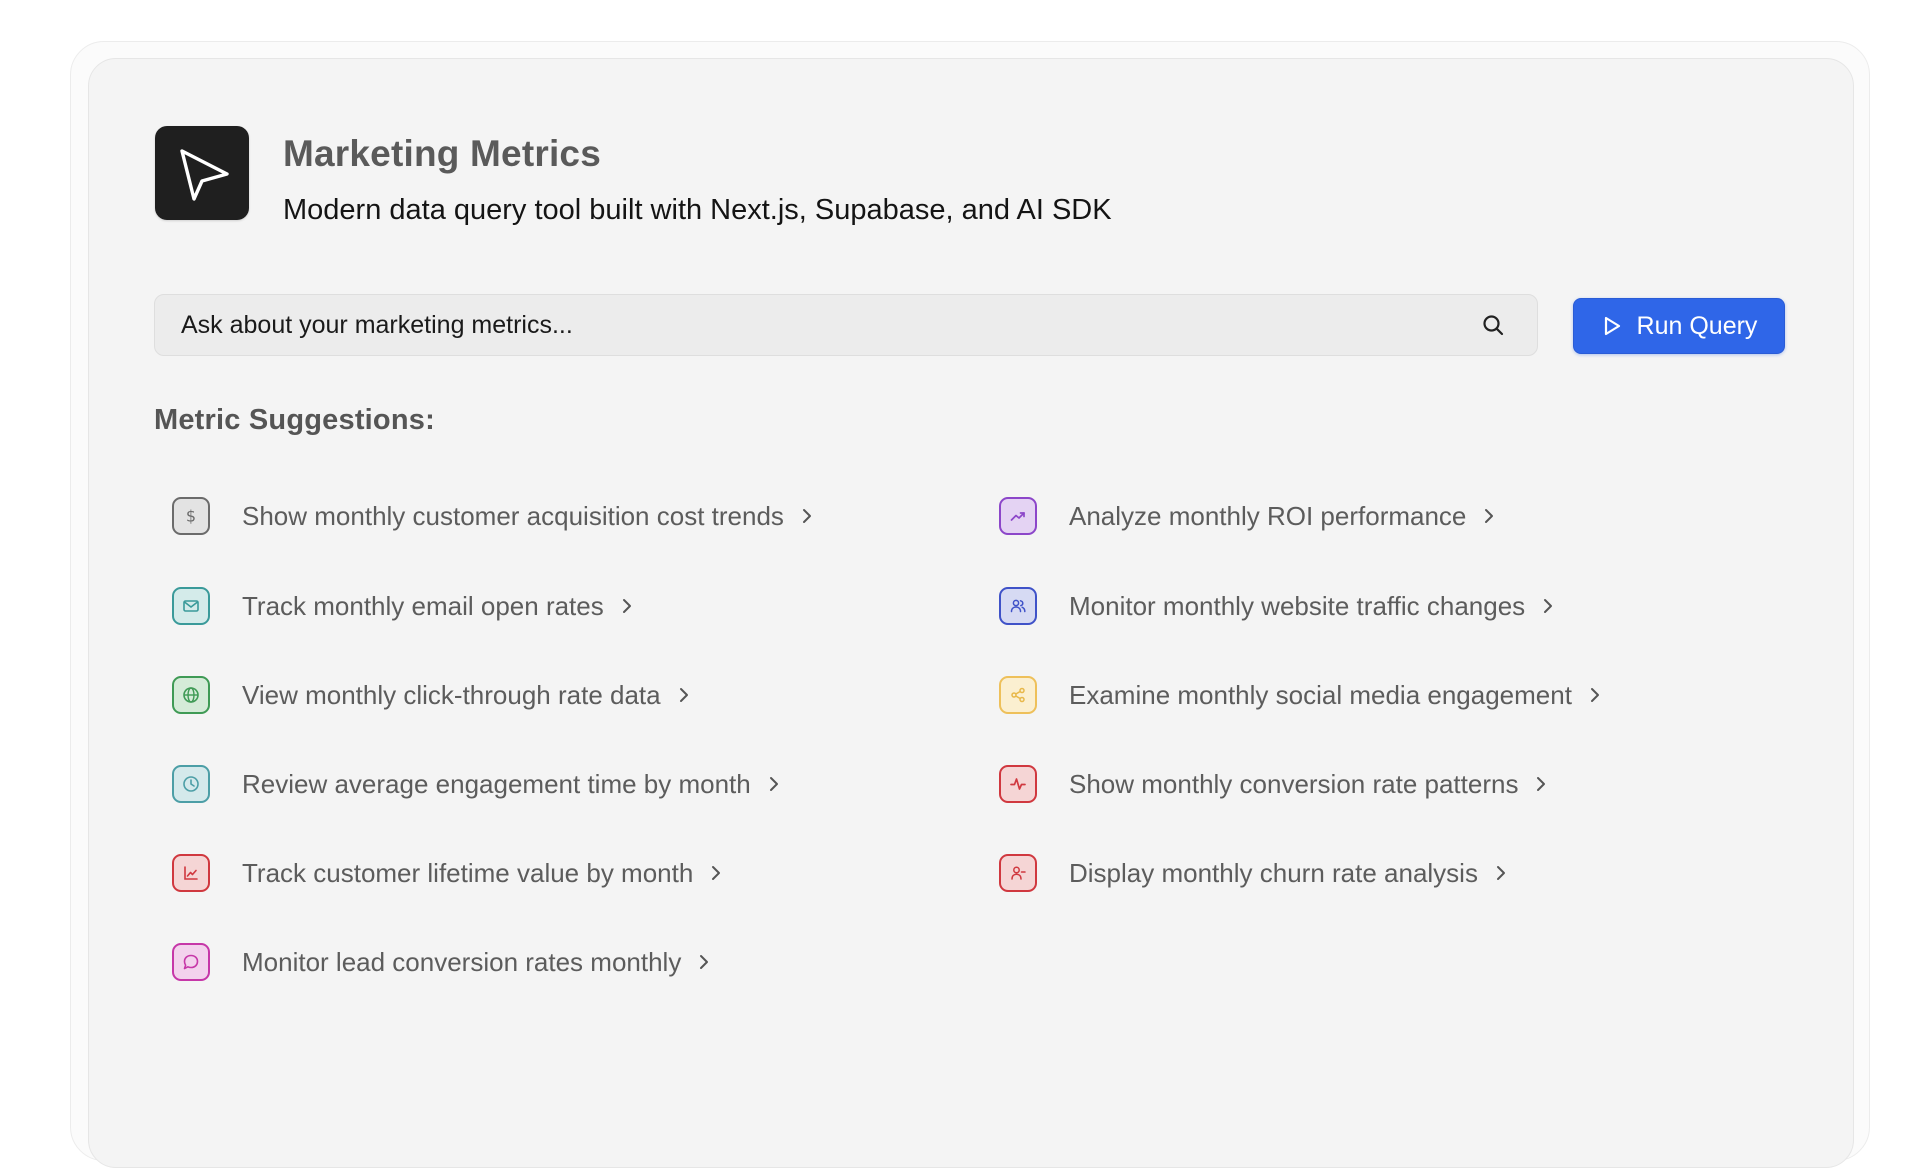 Image resolution: width=1920 pixels, height=1168 pixels. I want to click on user-minus-icon, so click(1018, 873).